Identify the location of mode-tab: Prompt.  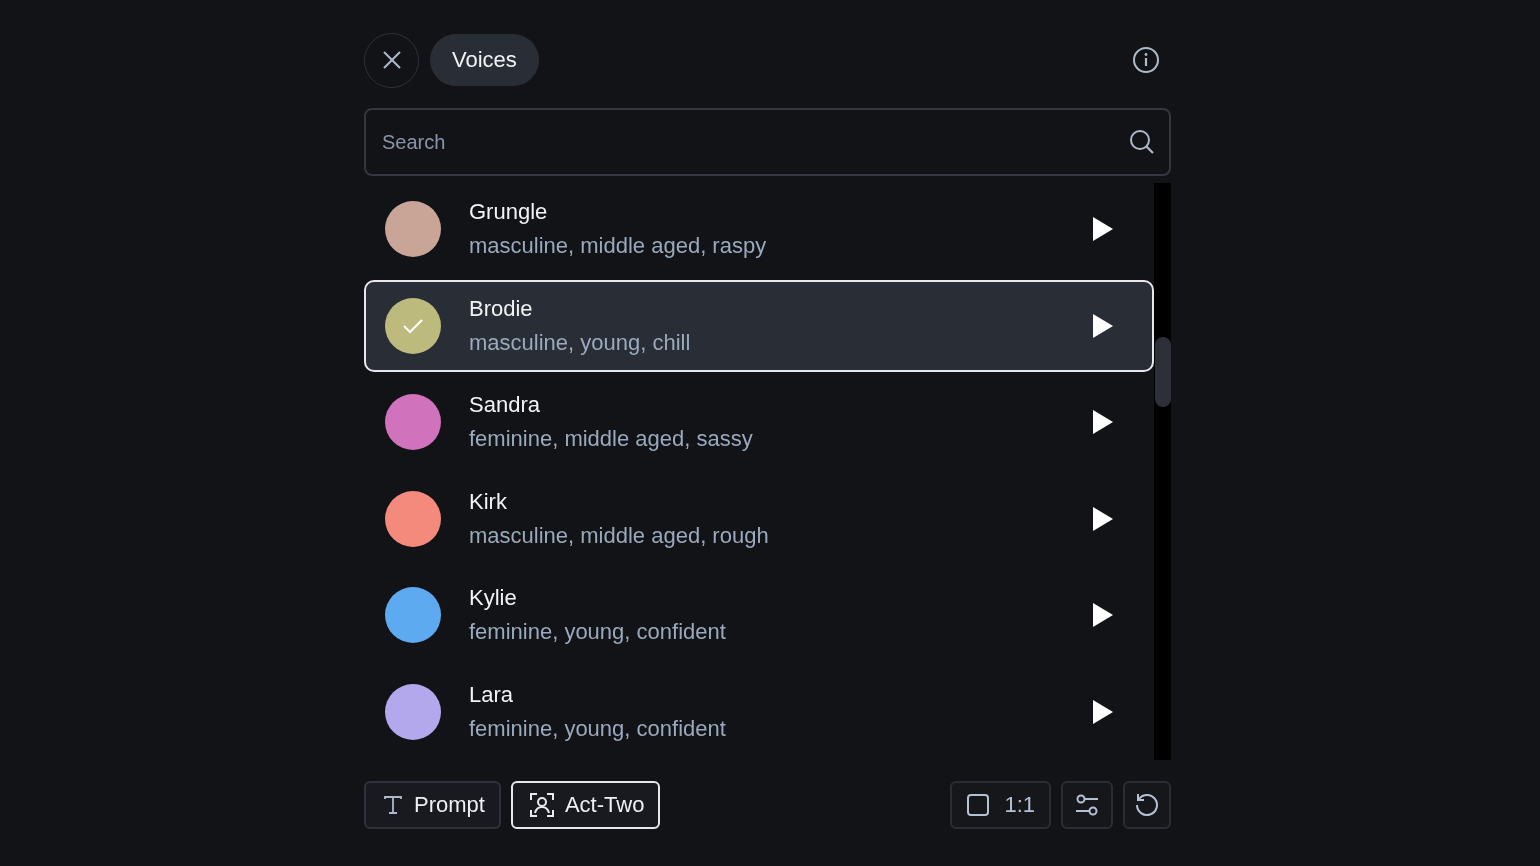
(432, 805).